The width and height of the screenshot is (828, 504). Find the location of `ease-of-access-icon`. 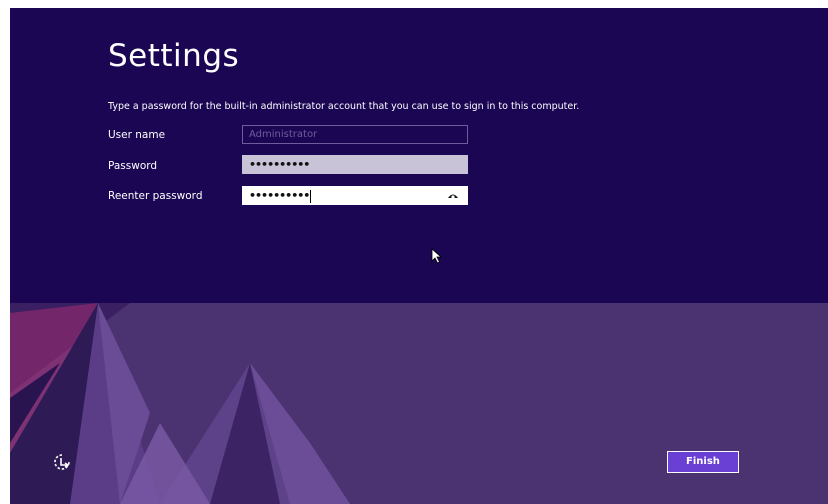

ease-of-access-icon is located at coordinates (62, 462).